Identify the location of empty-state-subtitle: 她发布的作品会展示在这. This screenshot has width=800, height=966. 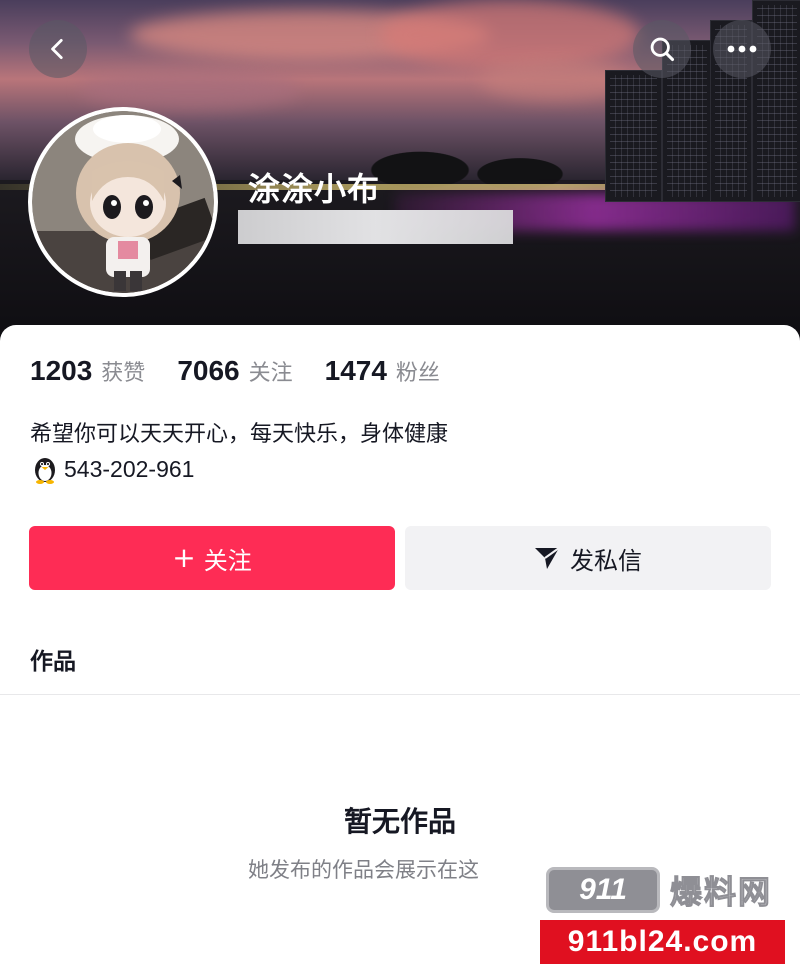
(363, 870).